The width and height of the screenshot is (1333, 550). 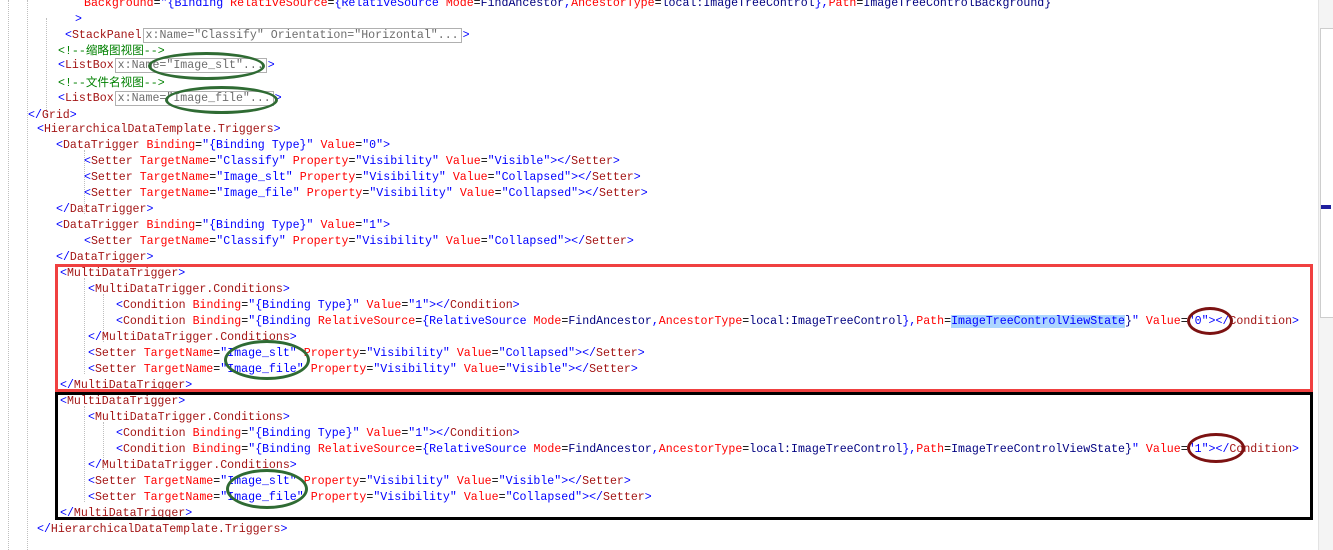 I want to click on code-line: <!--文件名视图-->, so click(x=111, y=83).